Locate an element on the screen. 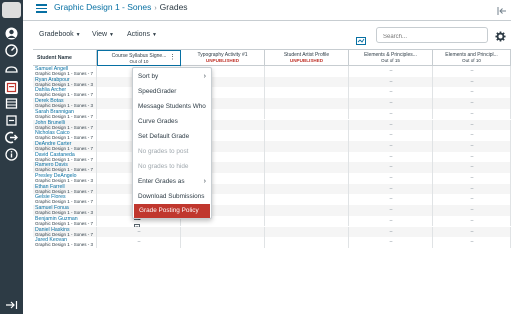 The width and height of the screenshot is (511, 314). actions-menu-button: Actions ▼ is located at coordinates (142, 34).